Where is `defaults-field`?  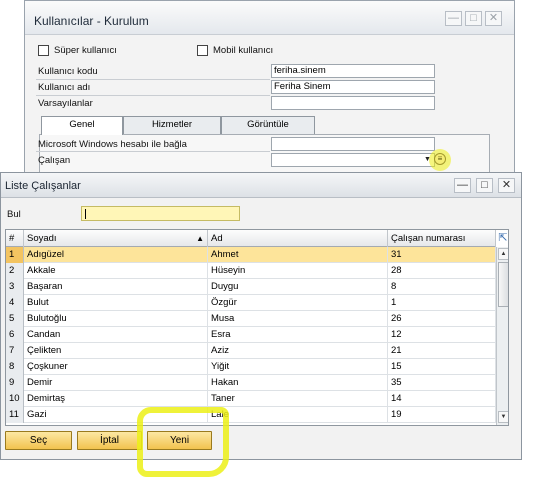 defaults-field is located at coordinates (353, 103).